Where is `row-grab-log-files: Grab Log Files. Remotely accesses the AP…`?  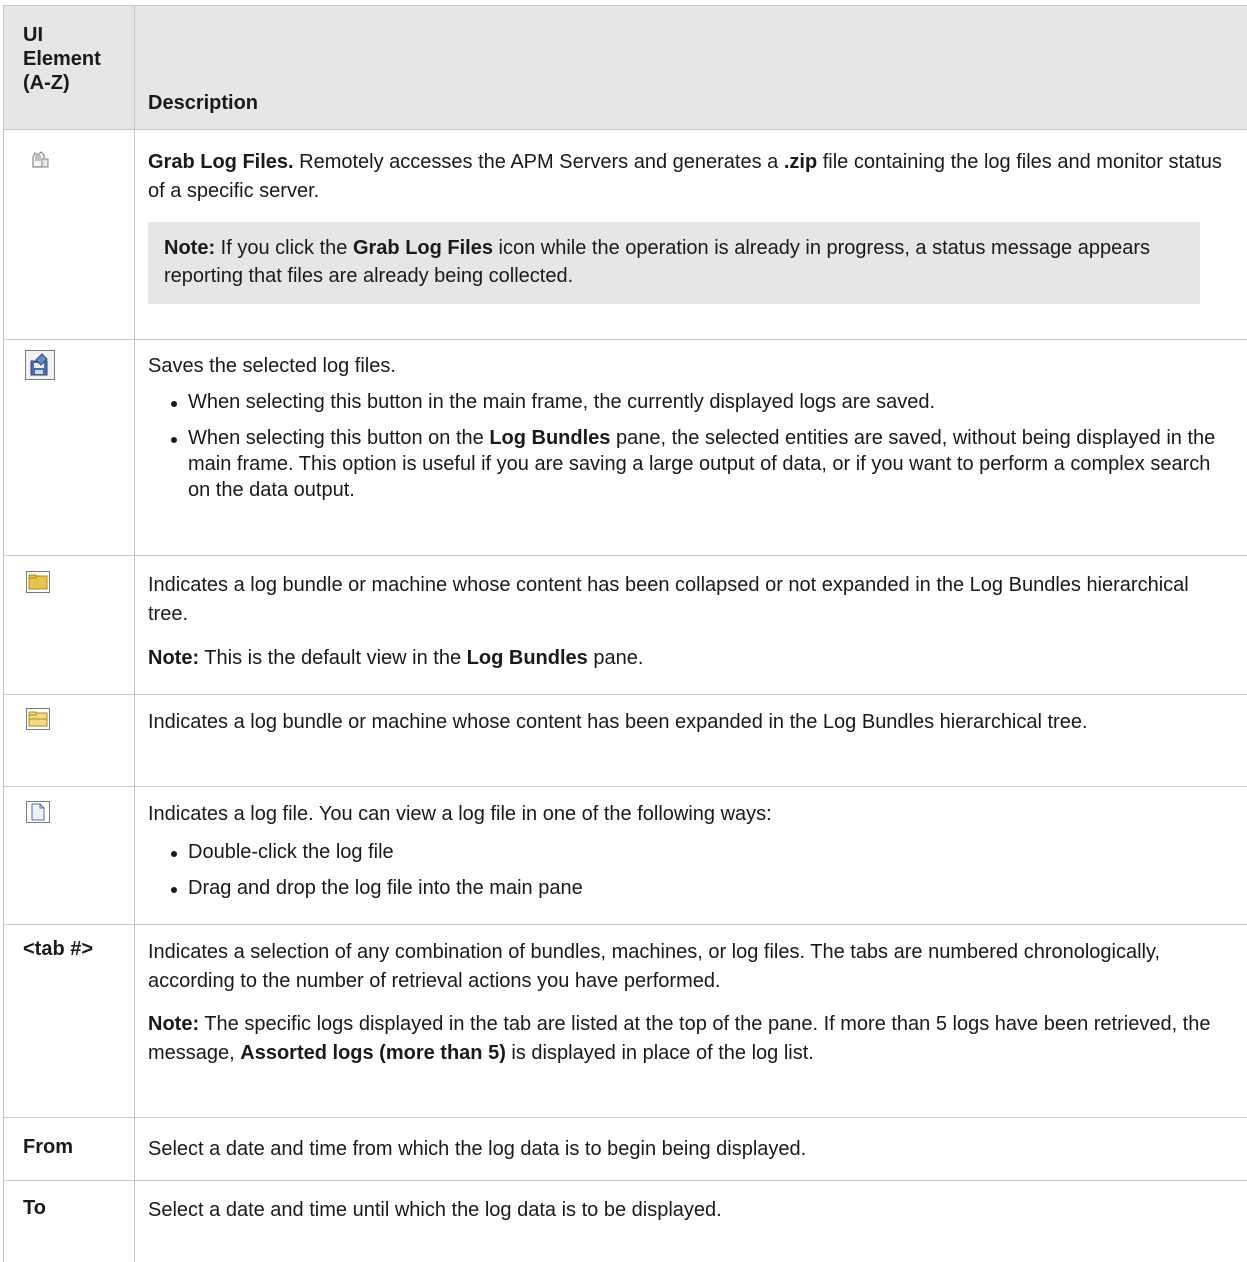
row-grab-log-files: Grab Log Files. Remotely accesses the AP… is located at coordinates (688, 226).